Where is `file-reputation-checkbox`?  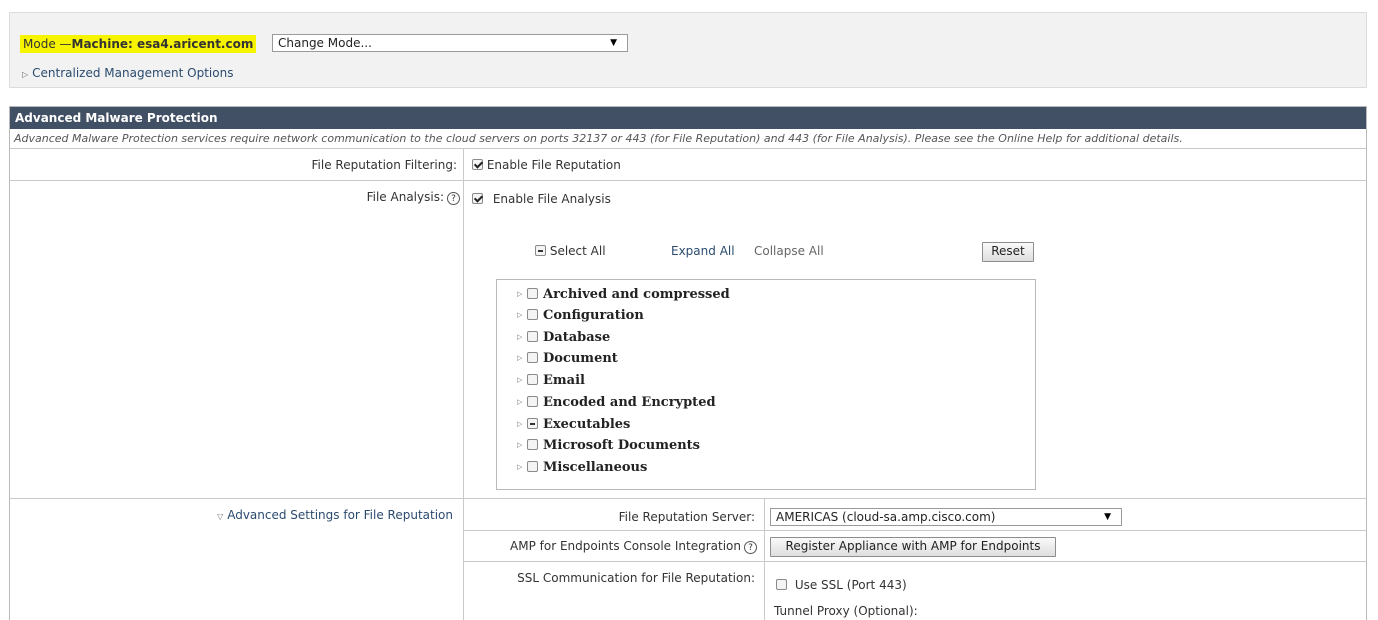 file-reputation-checkbox is located at coordinates (477, 164).